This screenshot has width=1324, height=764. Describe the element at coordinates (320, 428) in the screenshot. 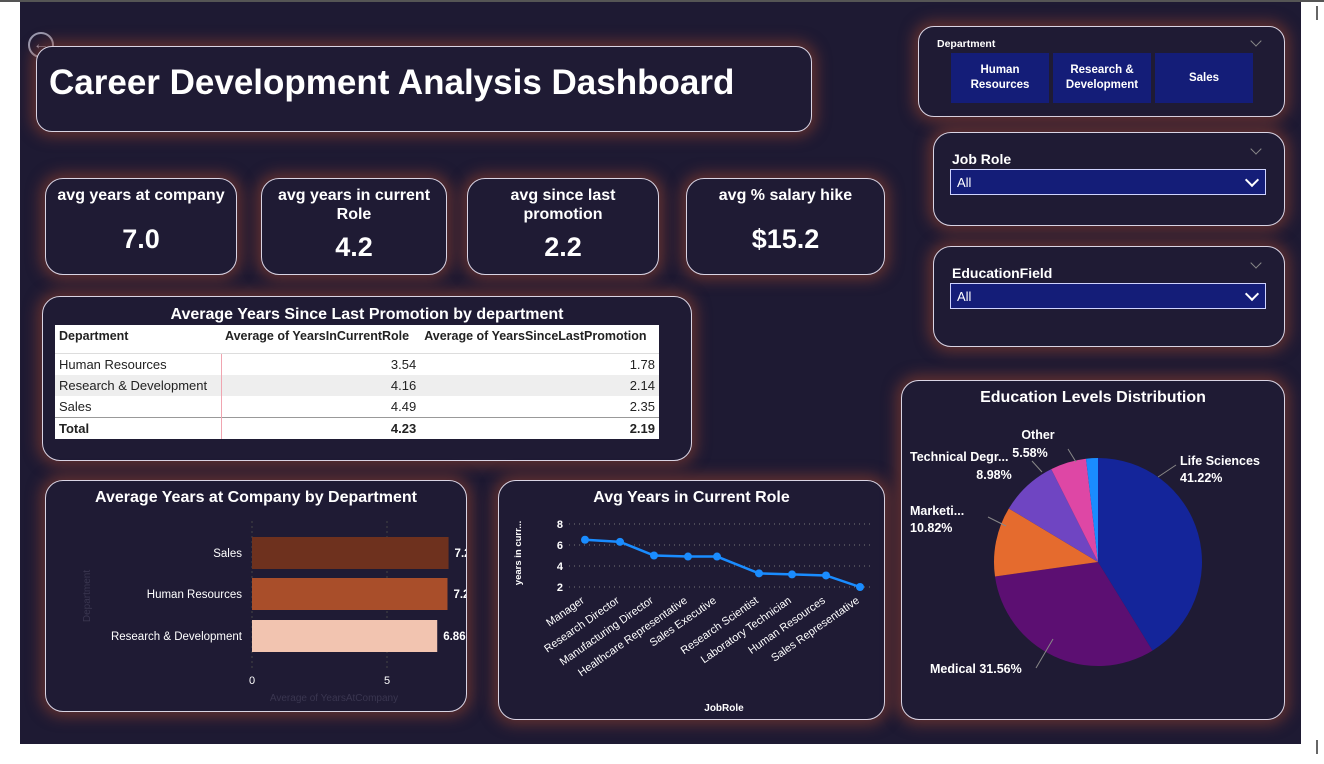

I see `table-cell: 4.23` at that location.